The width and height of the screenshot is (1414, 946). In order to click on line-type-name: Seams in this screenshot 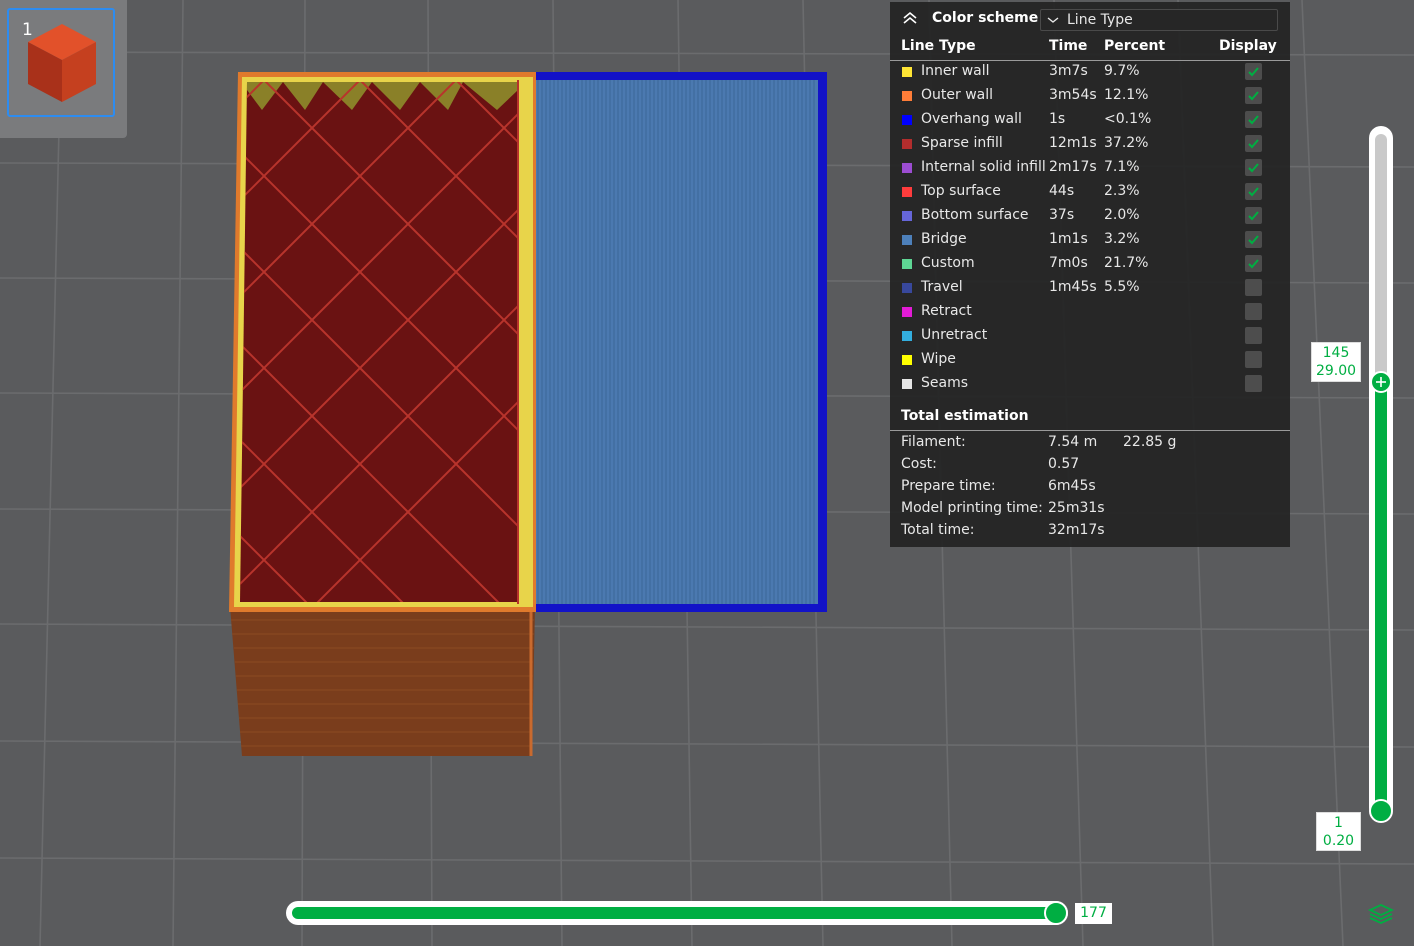, I will do `click(945, 383)`.